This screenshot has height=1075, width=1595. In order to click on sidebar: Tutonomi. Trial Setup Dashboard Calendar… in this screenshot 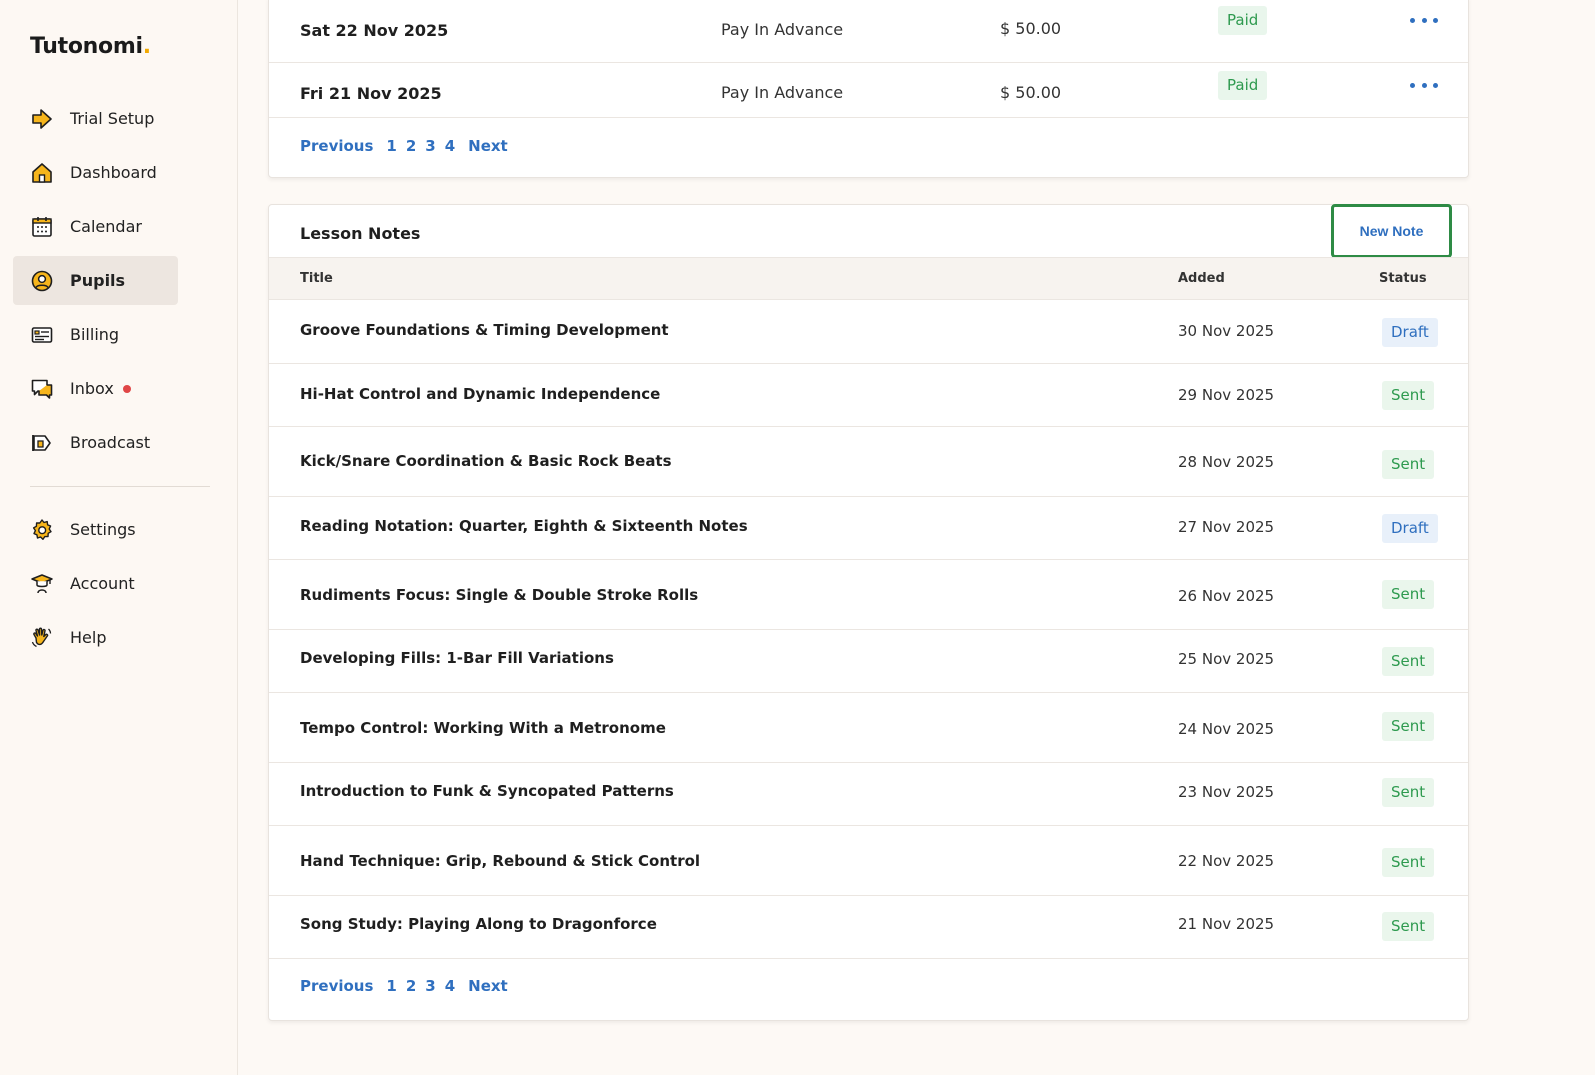, I will do `click(119, 537)`.